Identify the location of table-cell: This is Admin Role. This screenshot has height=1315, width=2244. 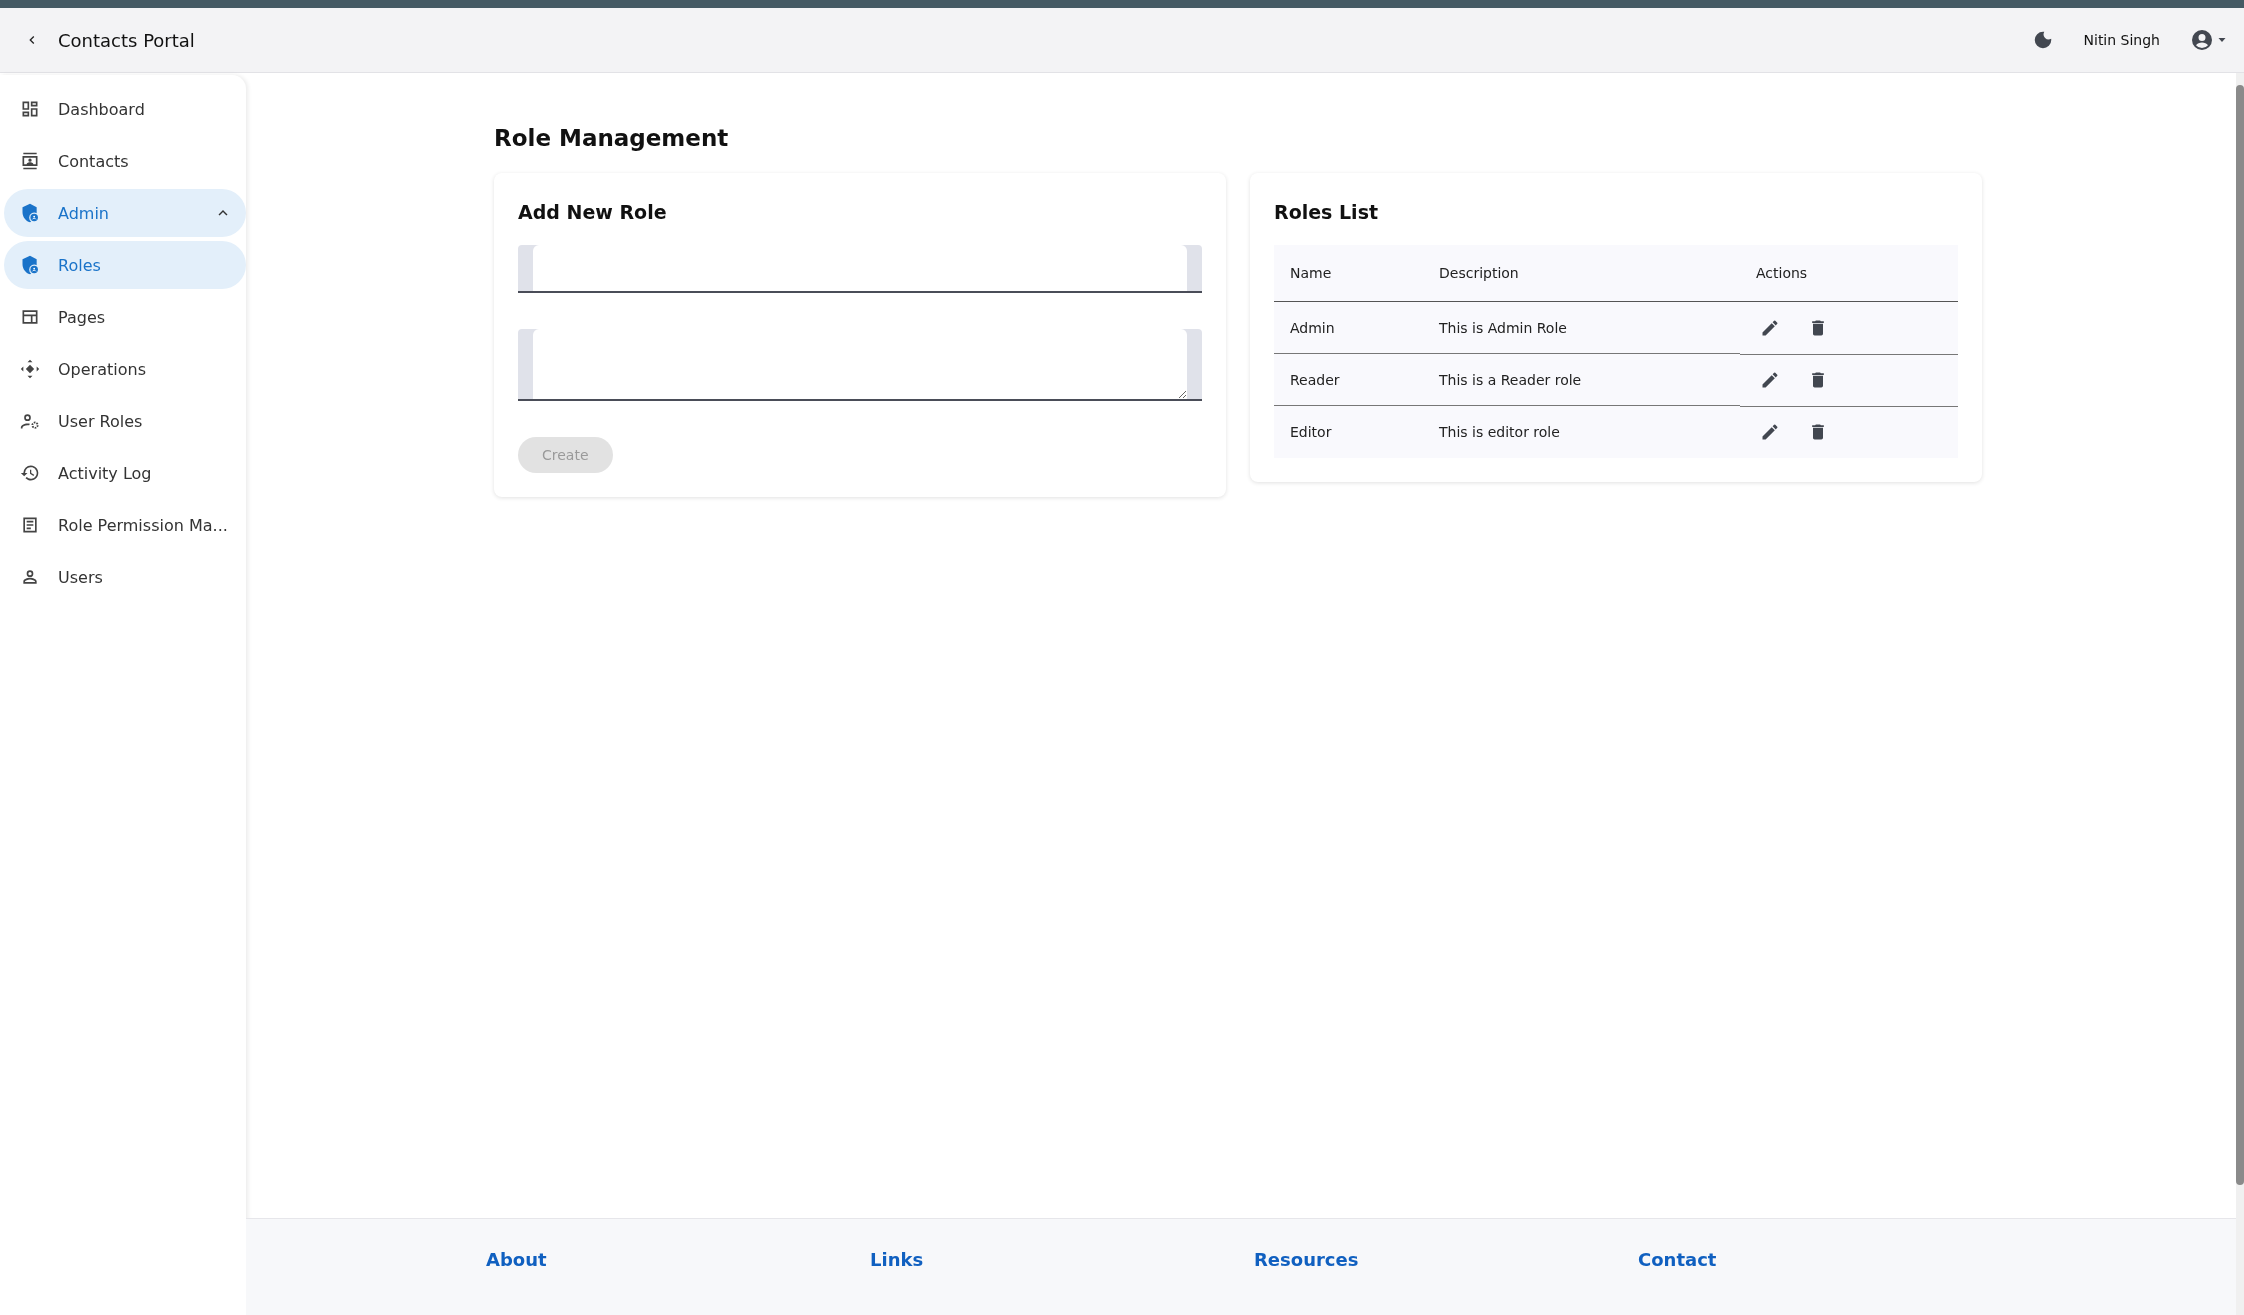
(1581, 327).